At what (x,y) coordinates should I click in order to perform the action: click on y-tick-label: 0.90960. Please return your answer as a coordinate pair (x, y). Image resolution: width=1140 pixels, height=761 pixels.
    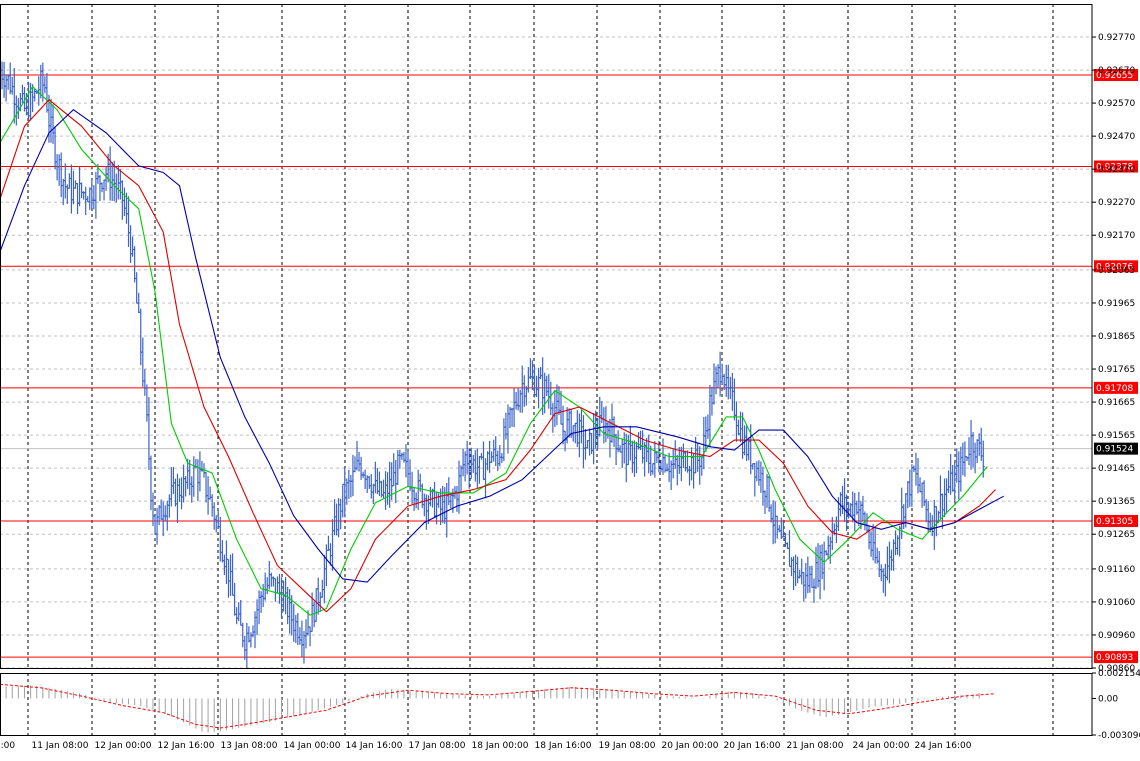
    Looking at the image, I should click on (1116, 636).